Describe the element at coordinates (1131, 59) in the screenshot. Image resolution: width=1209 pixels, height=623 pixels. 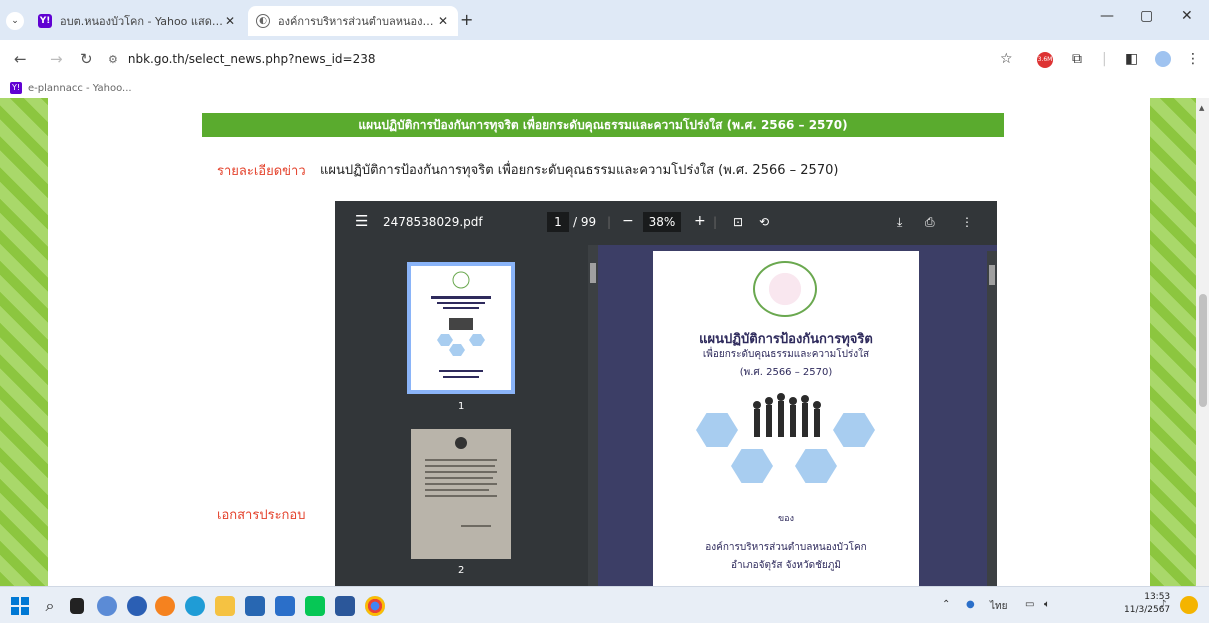
I see `side-panel-icon: ◧` at that location.